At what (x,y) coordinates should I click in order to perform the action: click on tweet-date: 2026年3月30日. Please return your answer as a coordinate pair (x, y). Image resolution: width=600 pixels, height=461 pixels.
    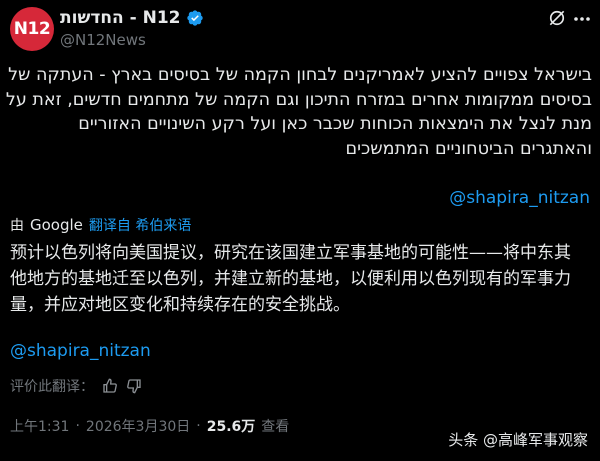
    Looking at the image, I should click on (138, 426).